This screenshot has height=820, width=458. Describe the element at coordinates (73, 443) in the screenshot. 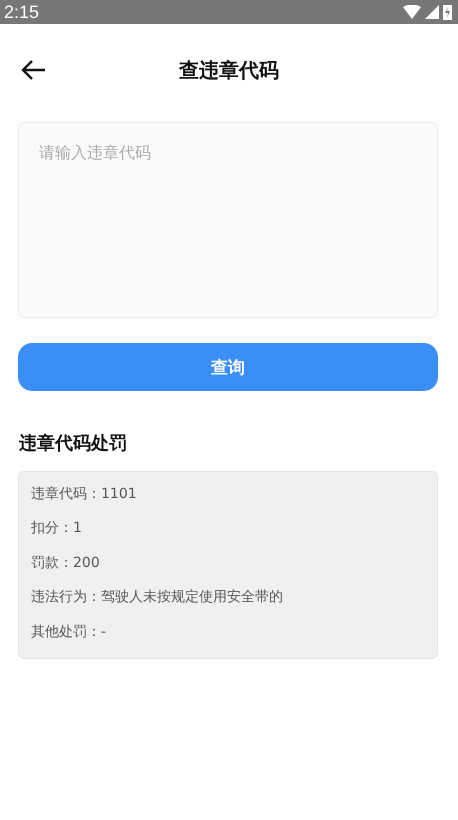

I see `section-title: 违章代码处罚` at that location.